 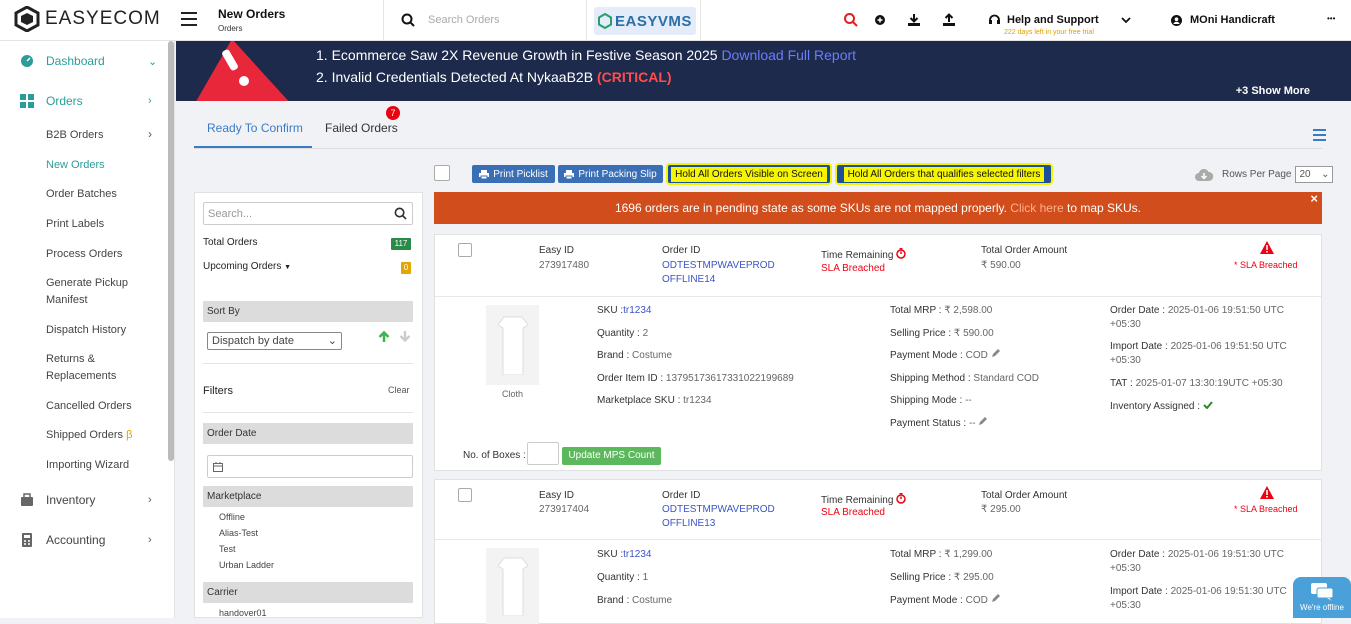 I want to click on hold-visible-orders-button: Hold All Orders Visible on Screen, so click(x=749, y=174).